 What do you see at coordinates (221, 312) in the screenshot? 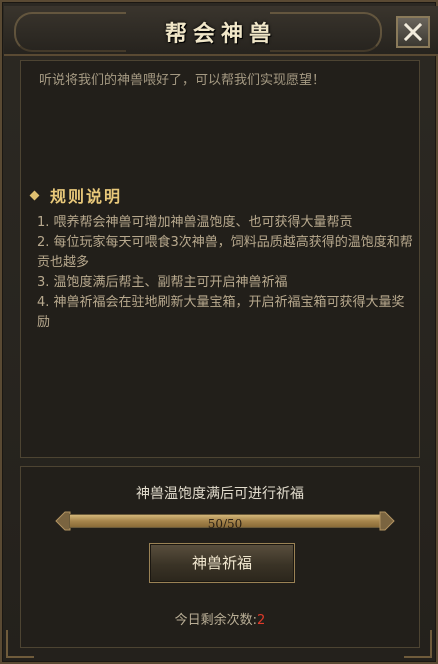
I see `rule-item: 4. 神兽祈福会在驻地刷新大量宝箱，开启祈福宝箱可获得大量奖励` at bounding box center [221, 312].